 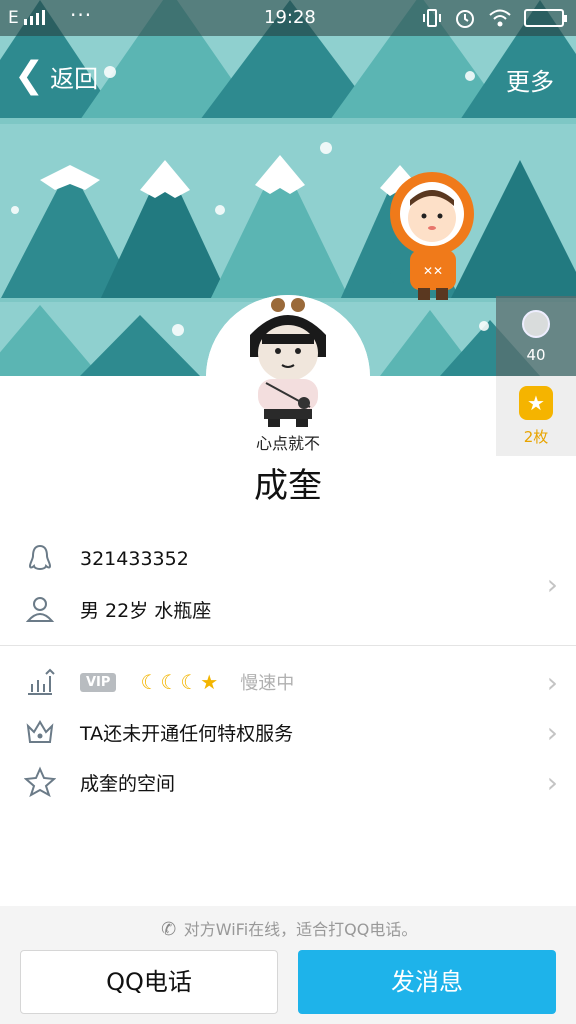 I want to click on zone-row: 成奎的空间 ›, so click(x=288, y=782).